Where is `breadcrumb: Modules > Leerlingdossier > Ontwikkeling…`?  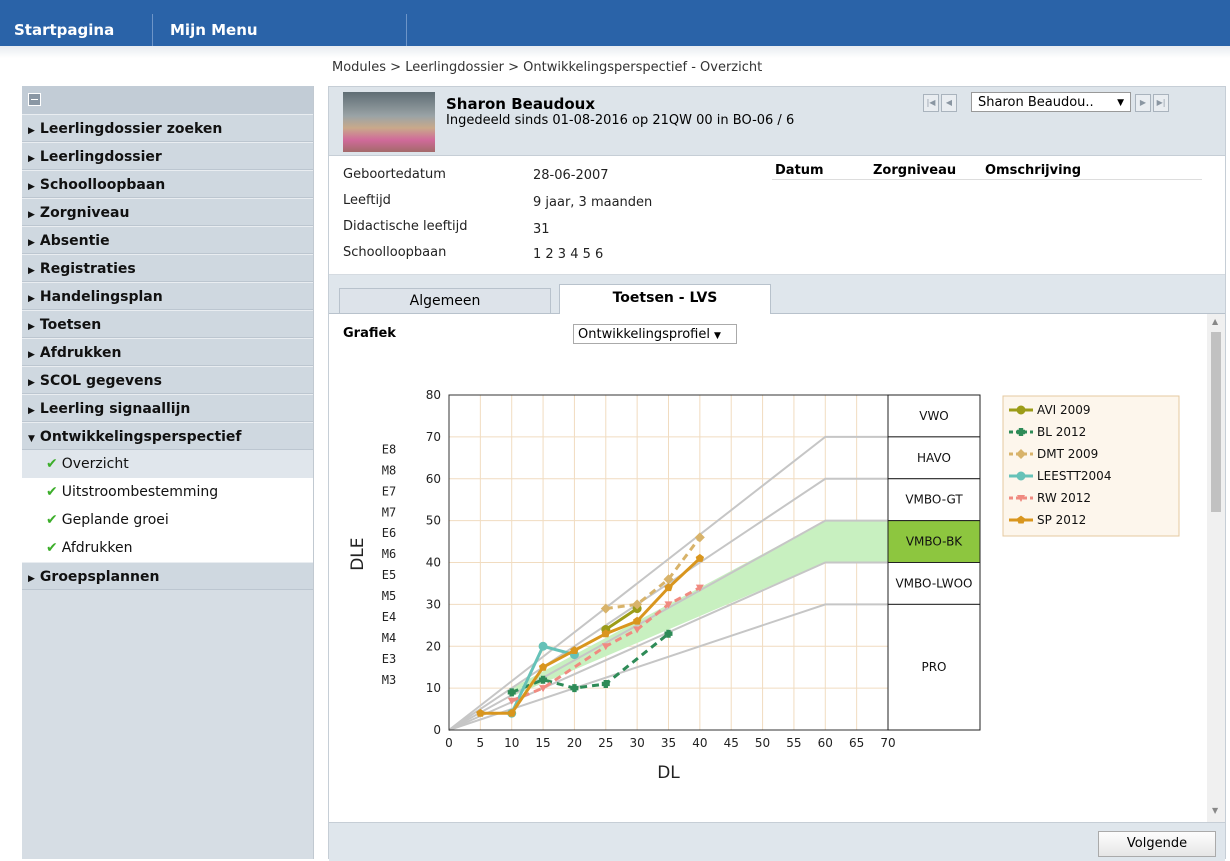
breadcrumb: Modules > Leerlingdossier > Ontwikkeling… is located at coordinates (547, 67).